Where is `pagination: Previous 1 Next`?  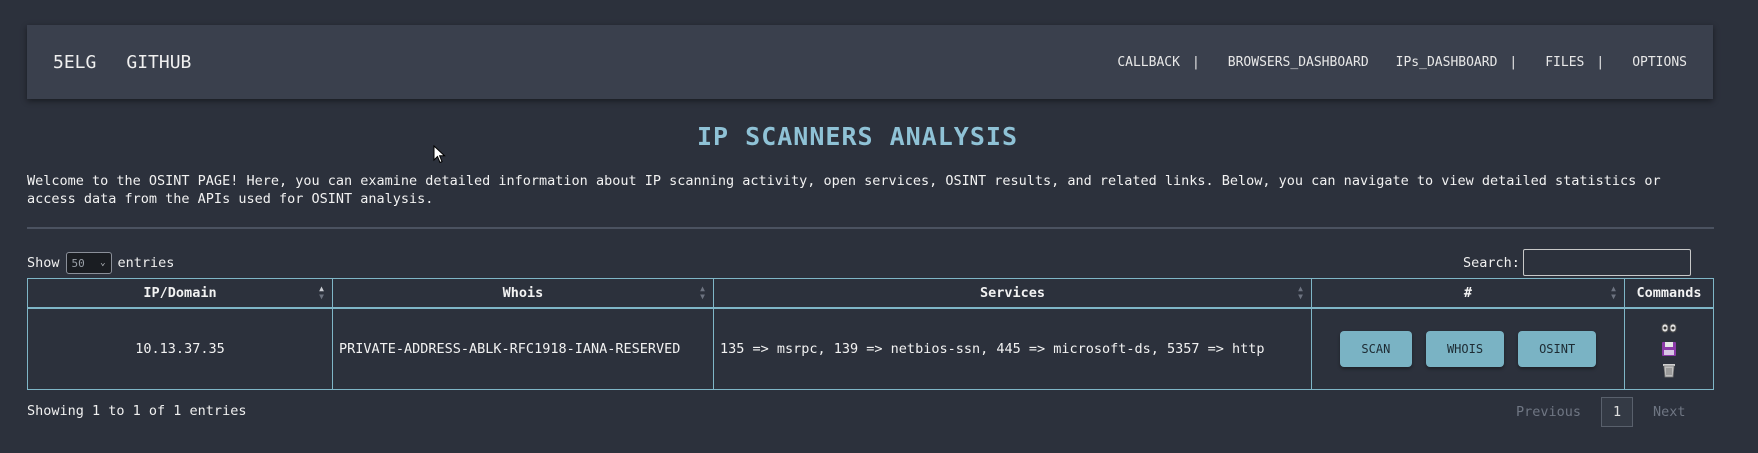
pagination: Previous 1 Next is located at coordinates (1601, 412).